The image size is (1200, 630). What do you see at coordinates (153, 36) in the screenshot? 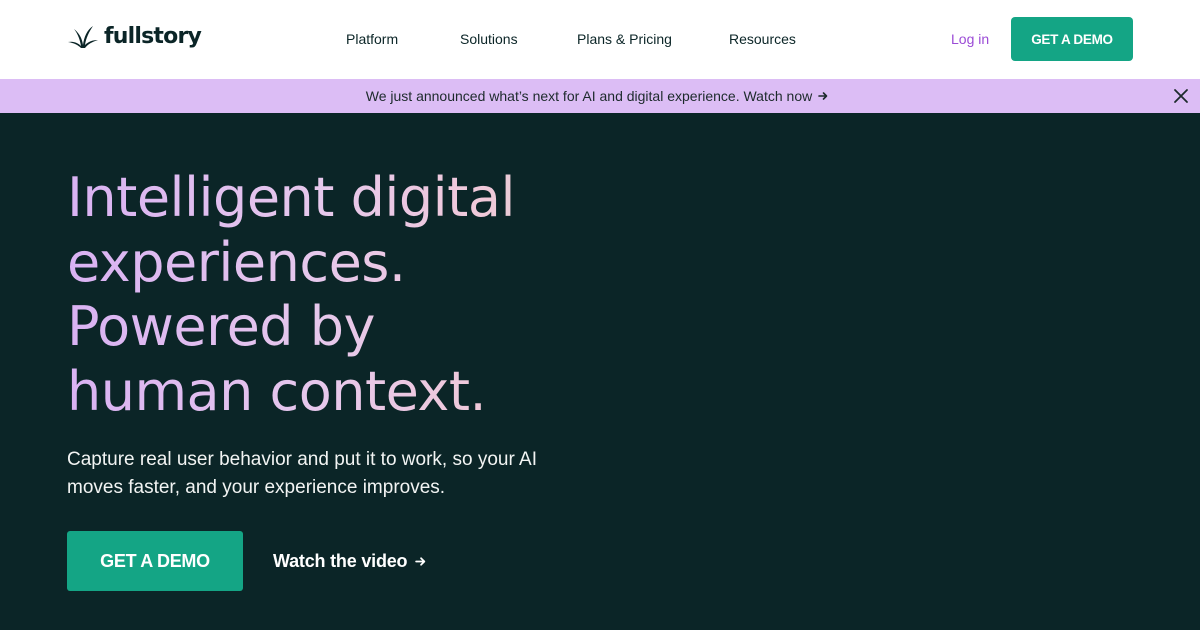
I see `logo-text: fullstory` at bounding box center [153, 36].